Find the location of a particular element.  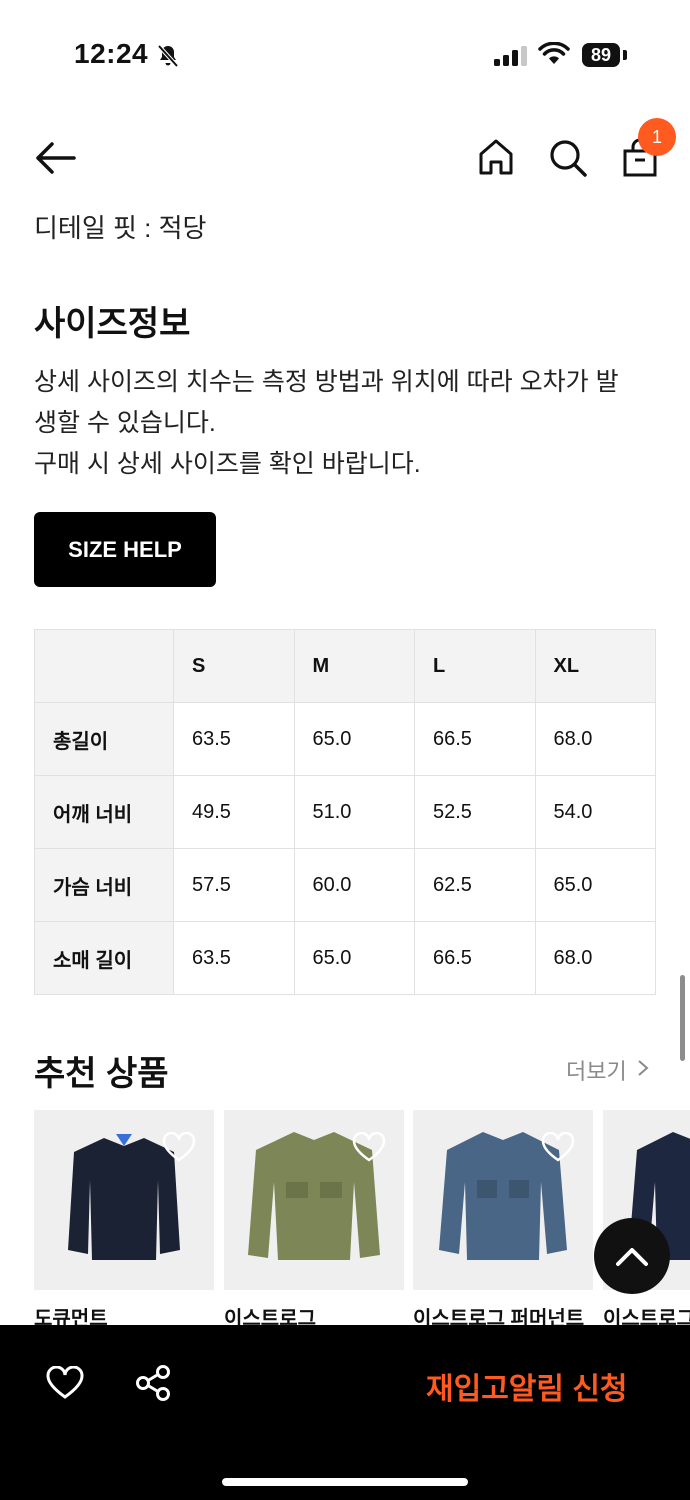

back-arrow-icon is located at coordinates (55, 158).